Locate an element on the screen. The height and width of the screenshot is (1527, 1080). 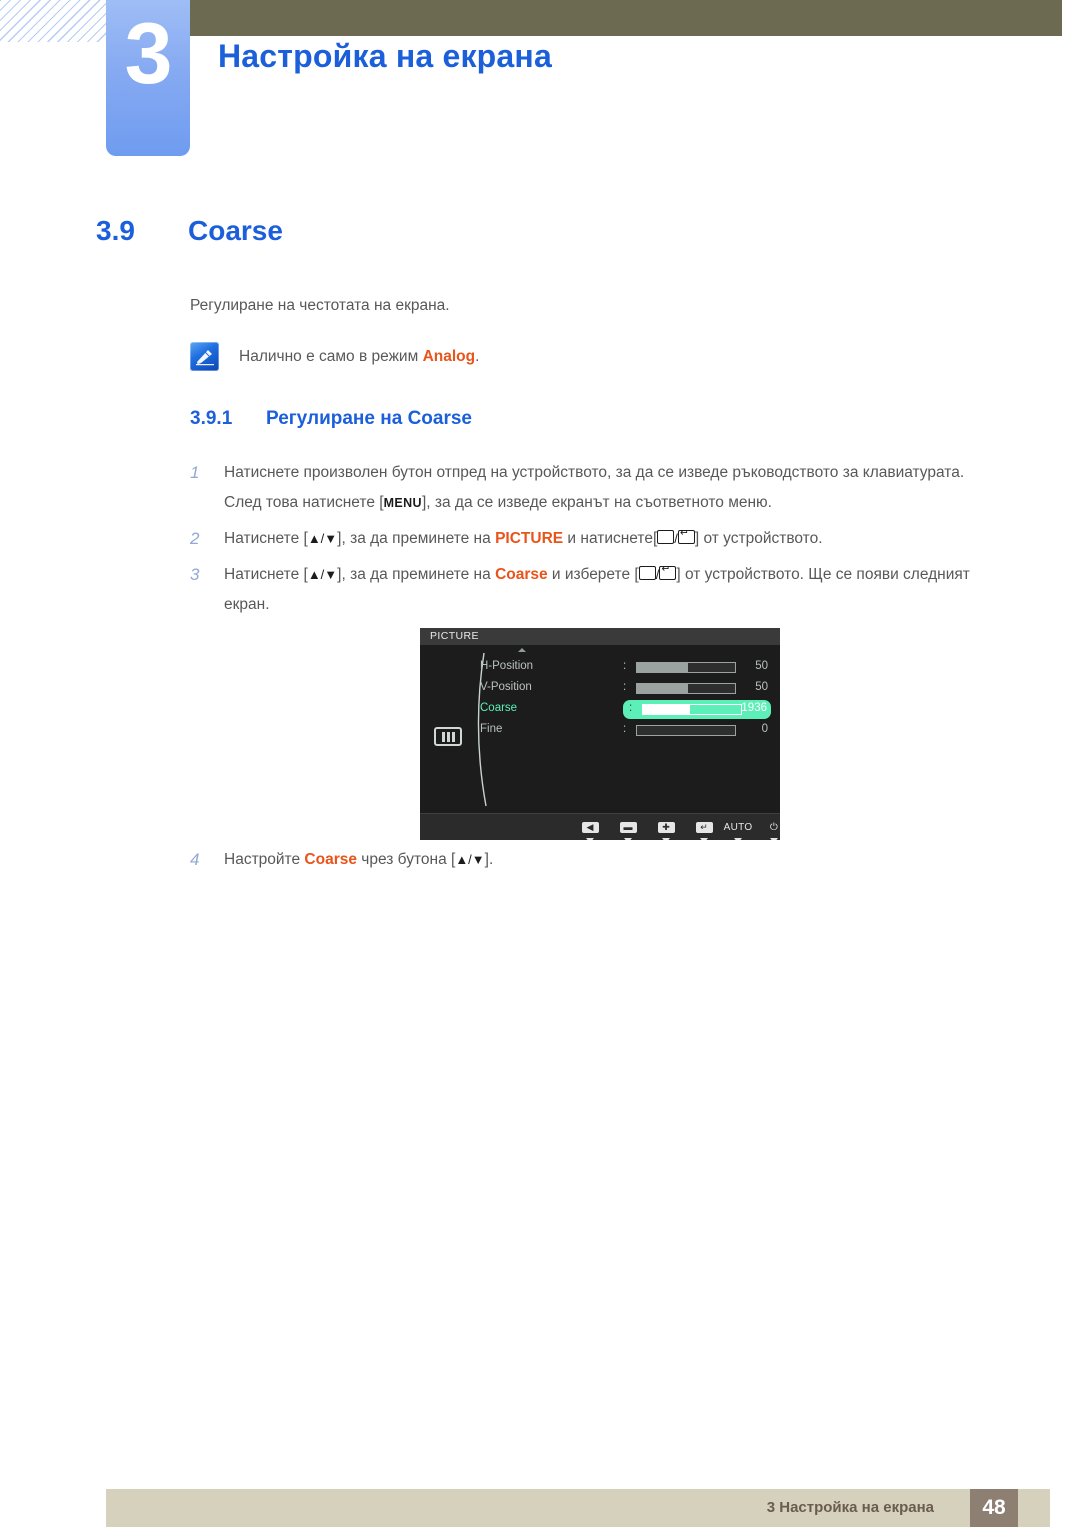
back-arrow-icon: ◀ is located at coordinates (590, 828).